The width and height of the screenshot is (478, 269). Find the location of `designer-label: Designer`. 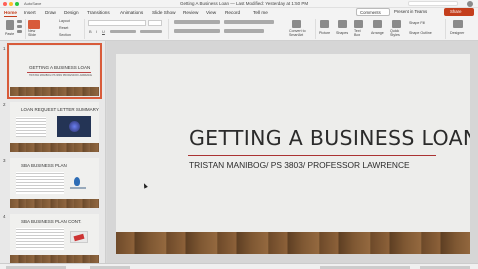

designer-label: Designer is located at coordinates (457, 33).